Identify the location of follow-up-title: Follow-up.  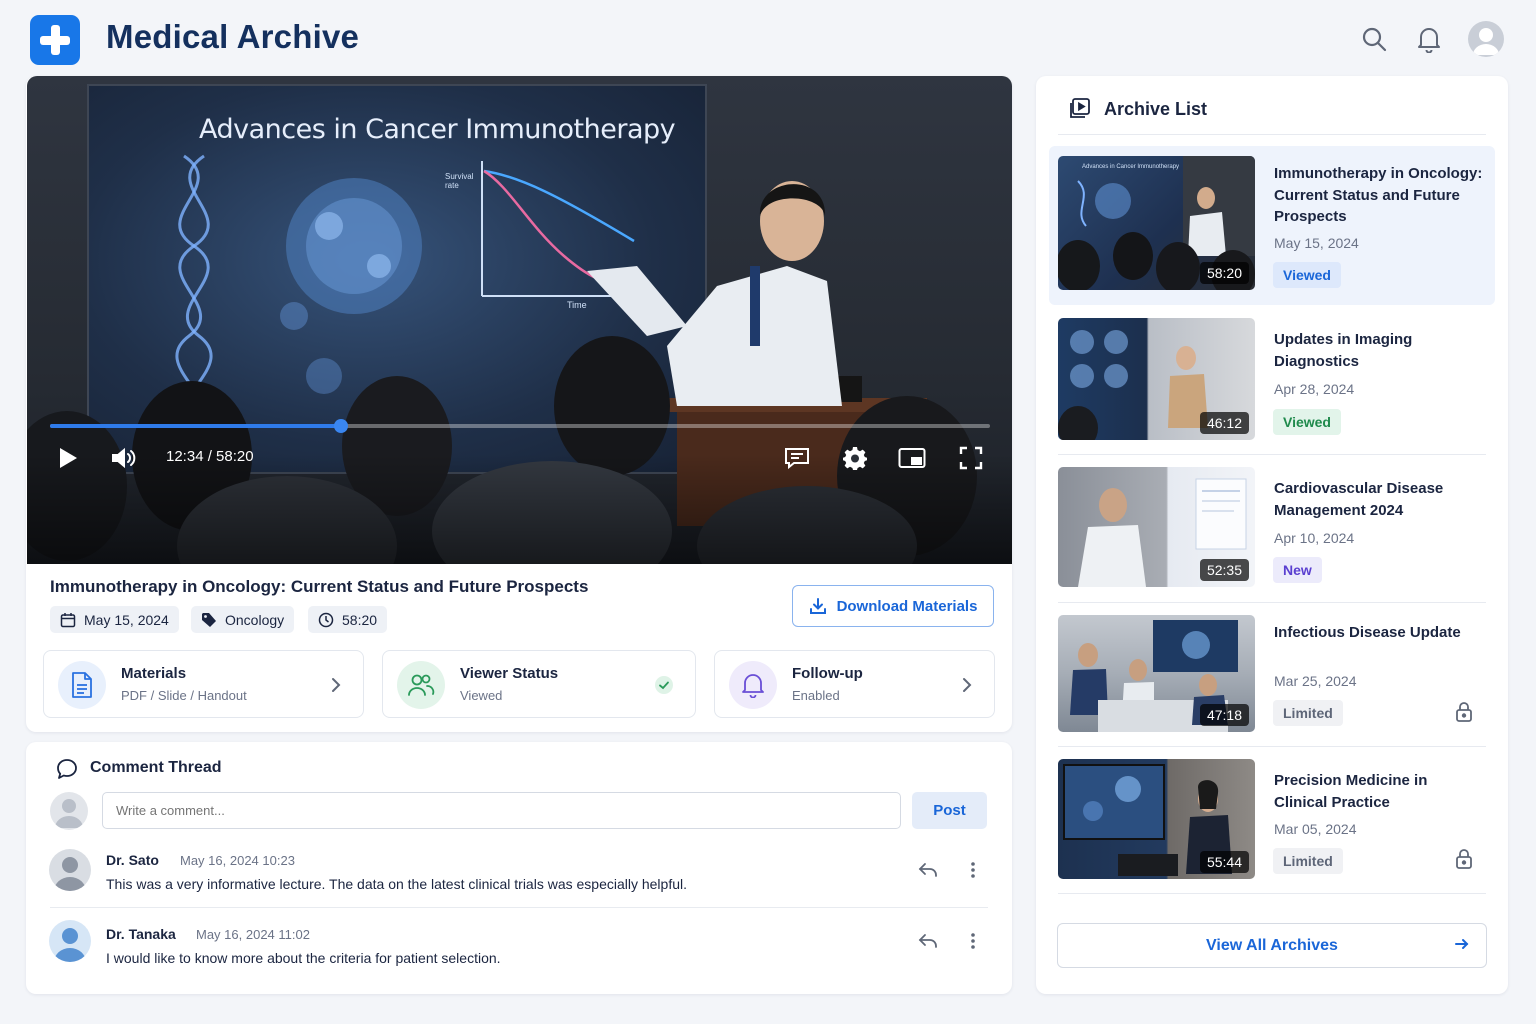
(827, 673).